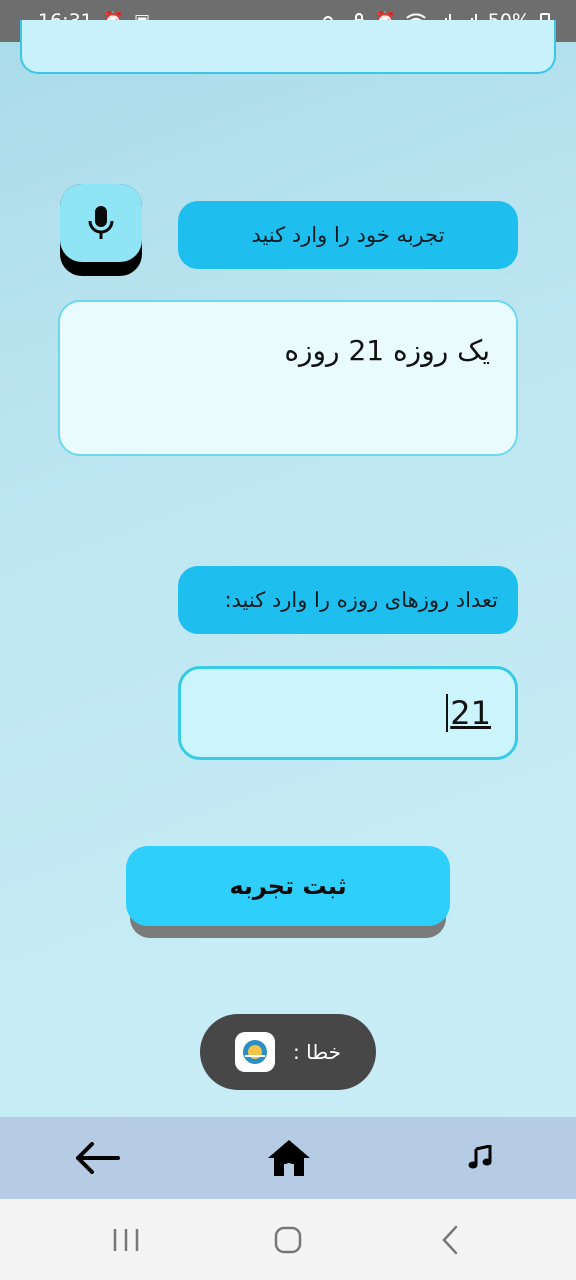 The height and width of the screenshot is (1280, 576). I want to click on days-count-label: تعداد روزهای روزه را وارد کنید:, so click(348, 600).